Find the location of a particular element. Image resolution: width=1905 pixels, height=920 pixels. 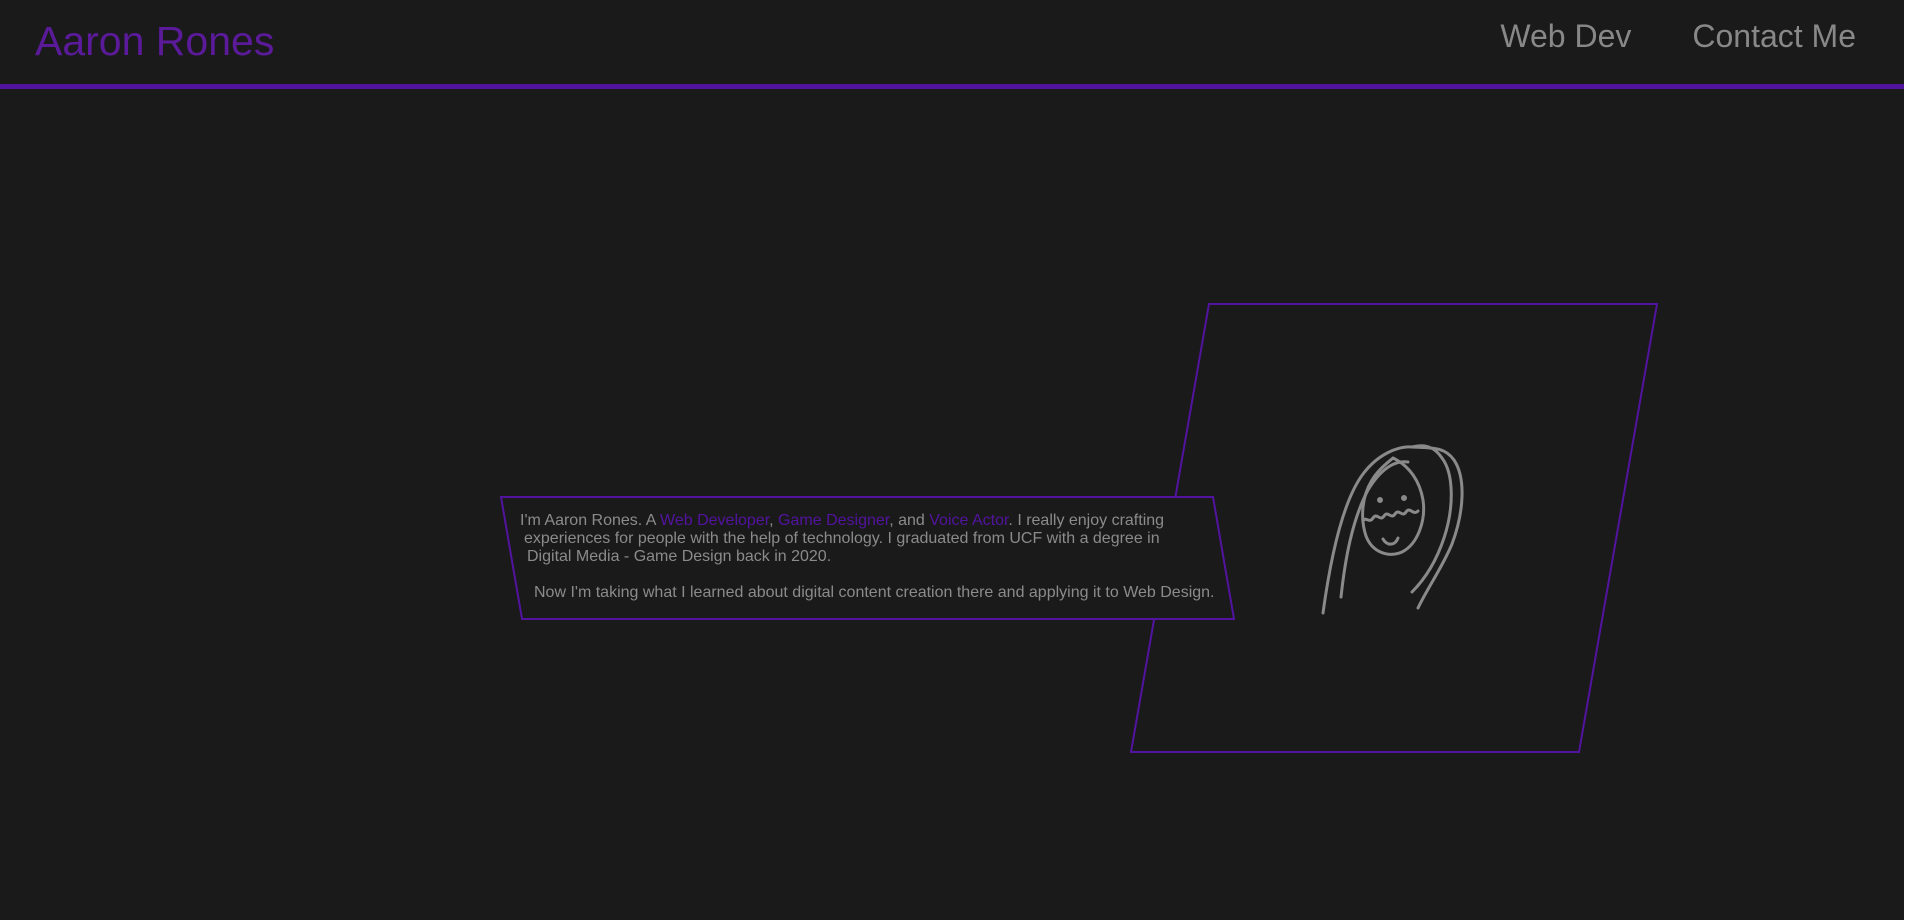

intro-text-prefix: I'm Aaron Rones. A is located at coordinates (590, 520).